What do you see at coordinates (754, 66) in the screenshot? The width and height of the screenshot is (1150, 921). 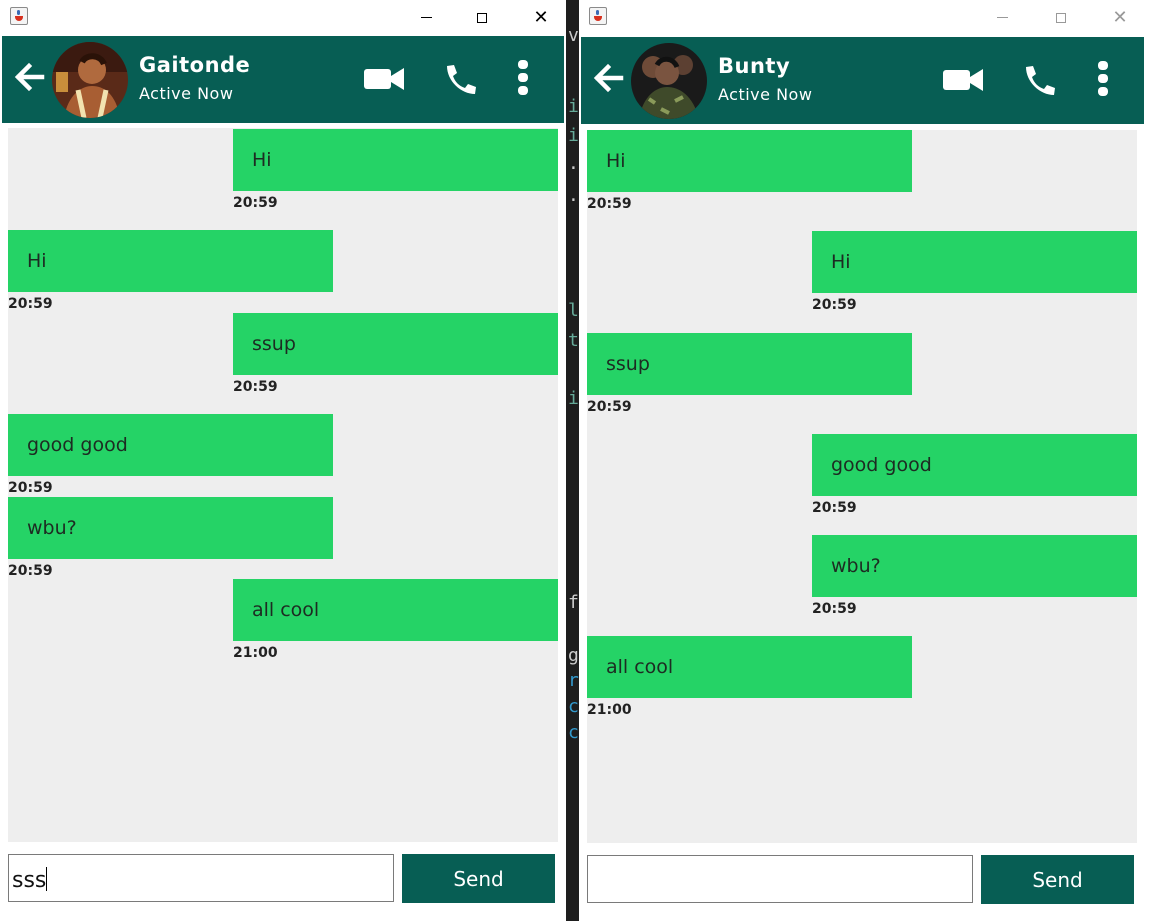 I see `contact-name: Bunty` at bounding box center [754, 66].